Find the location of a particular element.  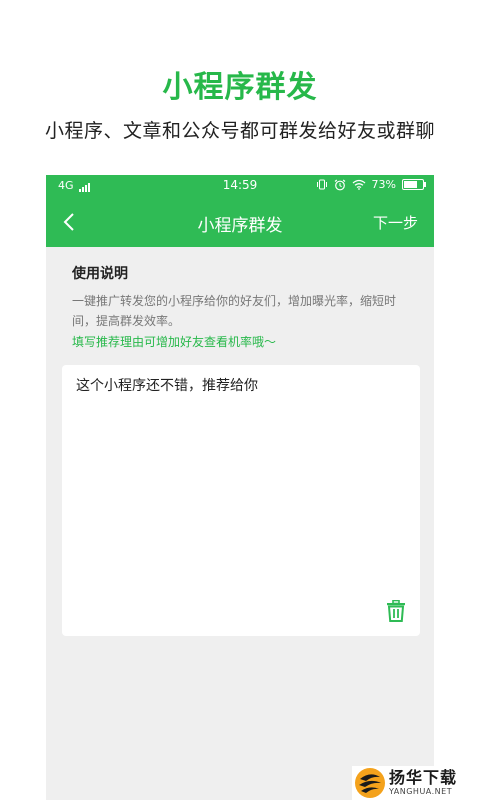

instructions-tip: 填写推荐理由可增加好友查看机率哦～ is located at coordinates (174, 342).